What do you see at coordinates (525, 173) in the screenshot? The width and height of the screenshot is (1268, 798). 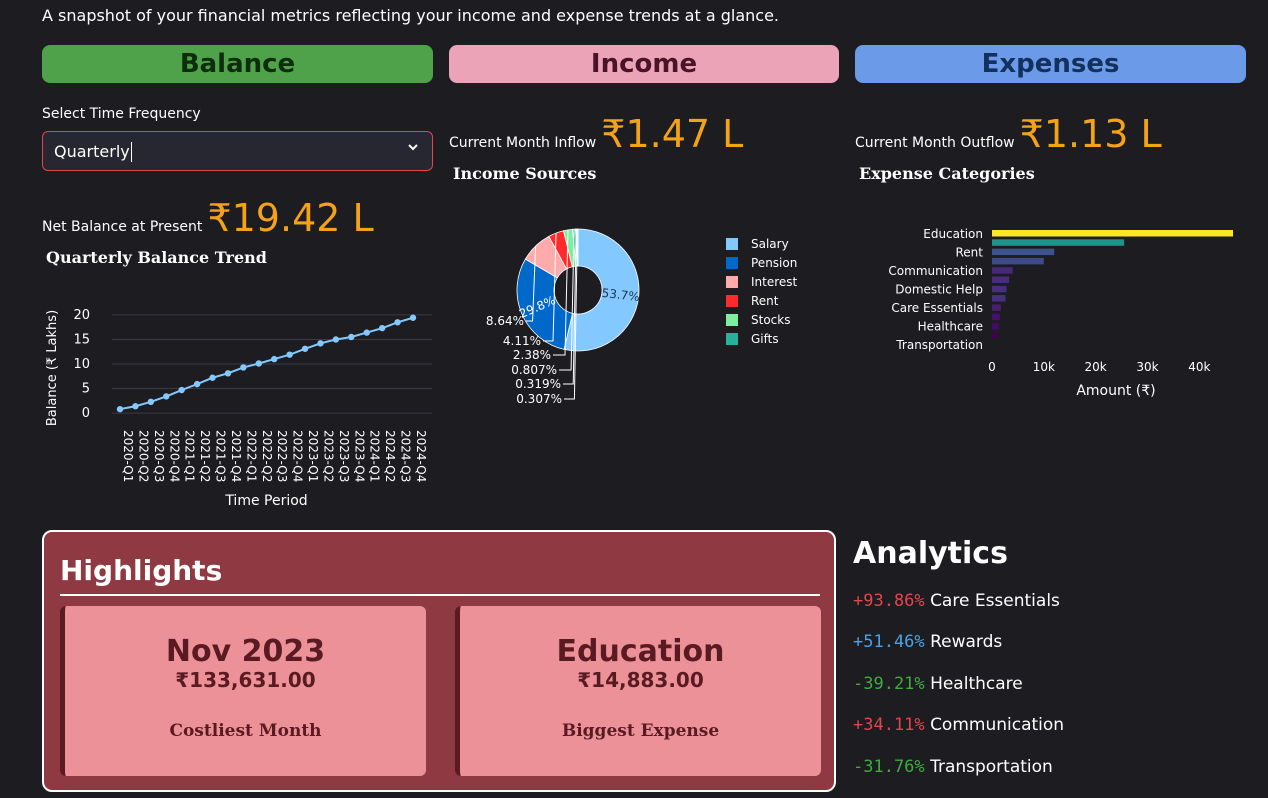 I see `income-chart-title: Income Sources` at bounding box center [525, 173].